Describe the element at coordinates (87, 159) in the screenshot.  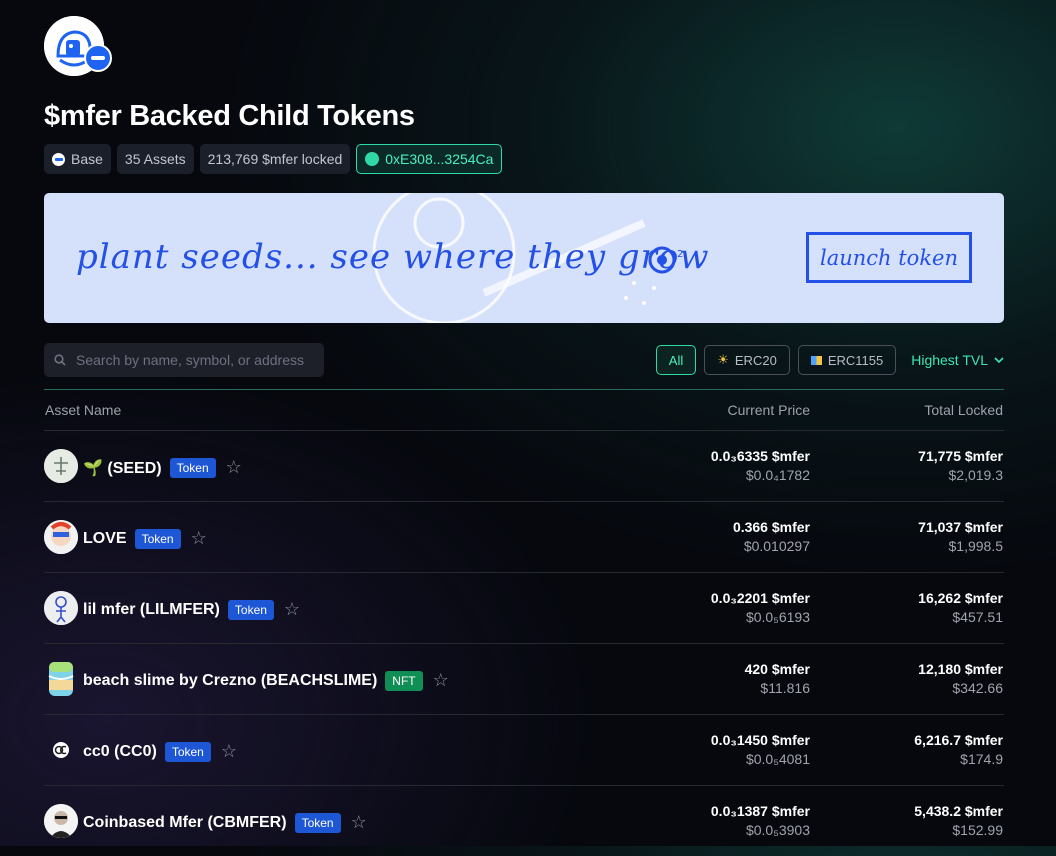
I see `network-label: Base` at that location.